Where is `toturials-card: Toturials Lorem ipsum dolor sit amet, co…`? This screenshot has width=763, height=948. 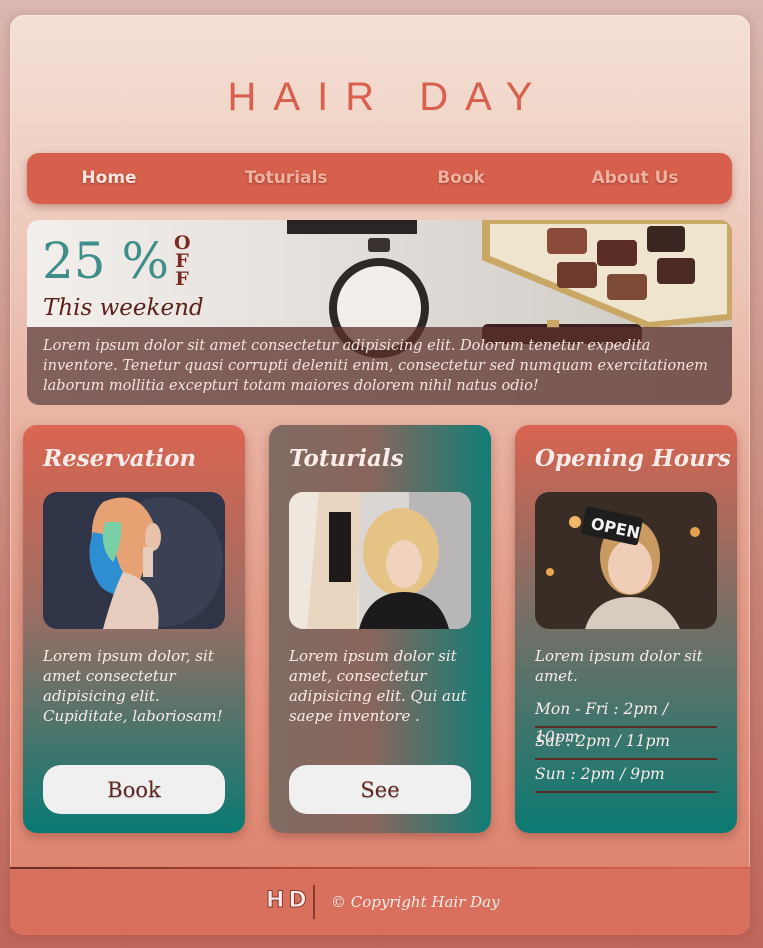
toturials-card: Toturials Lorem ipsum dolor sit amet, co… is located at coordinates (380, 629).